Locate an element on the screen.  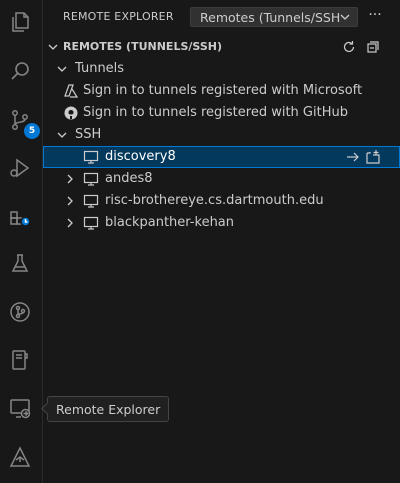
extensions-icon is located at coordinates (20, 216).